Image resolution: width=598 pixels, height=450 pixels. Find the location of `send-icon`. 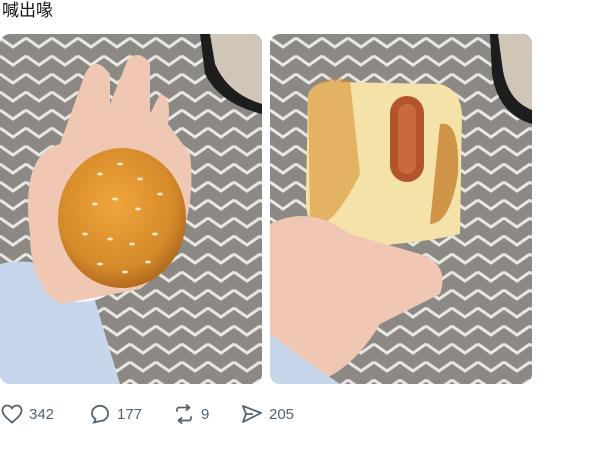

send-icon is located at coordinates (252, 414).